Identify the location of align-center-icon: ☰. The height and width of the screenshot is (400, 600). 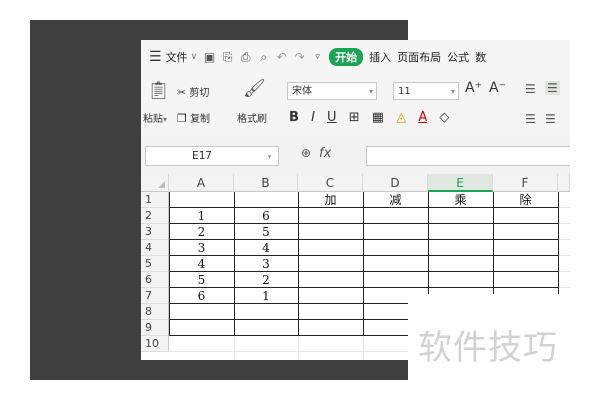
(550, 119).